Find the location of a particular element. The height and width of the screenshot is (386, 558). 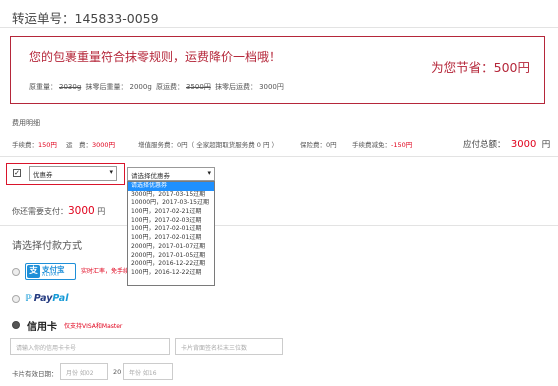

freight-fee: 运 费：3000円 is located at coordinates (91, 145).